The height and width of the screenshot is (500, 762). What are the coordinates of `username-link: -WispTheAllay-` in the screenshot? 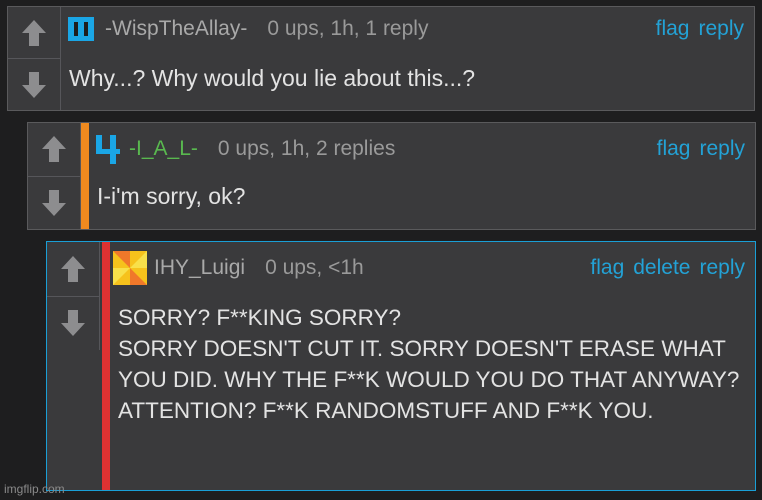 It's located at (176, 29).